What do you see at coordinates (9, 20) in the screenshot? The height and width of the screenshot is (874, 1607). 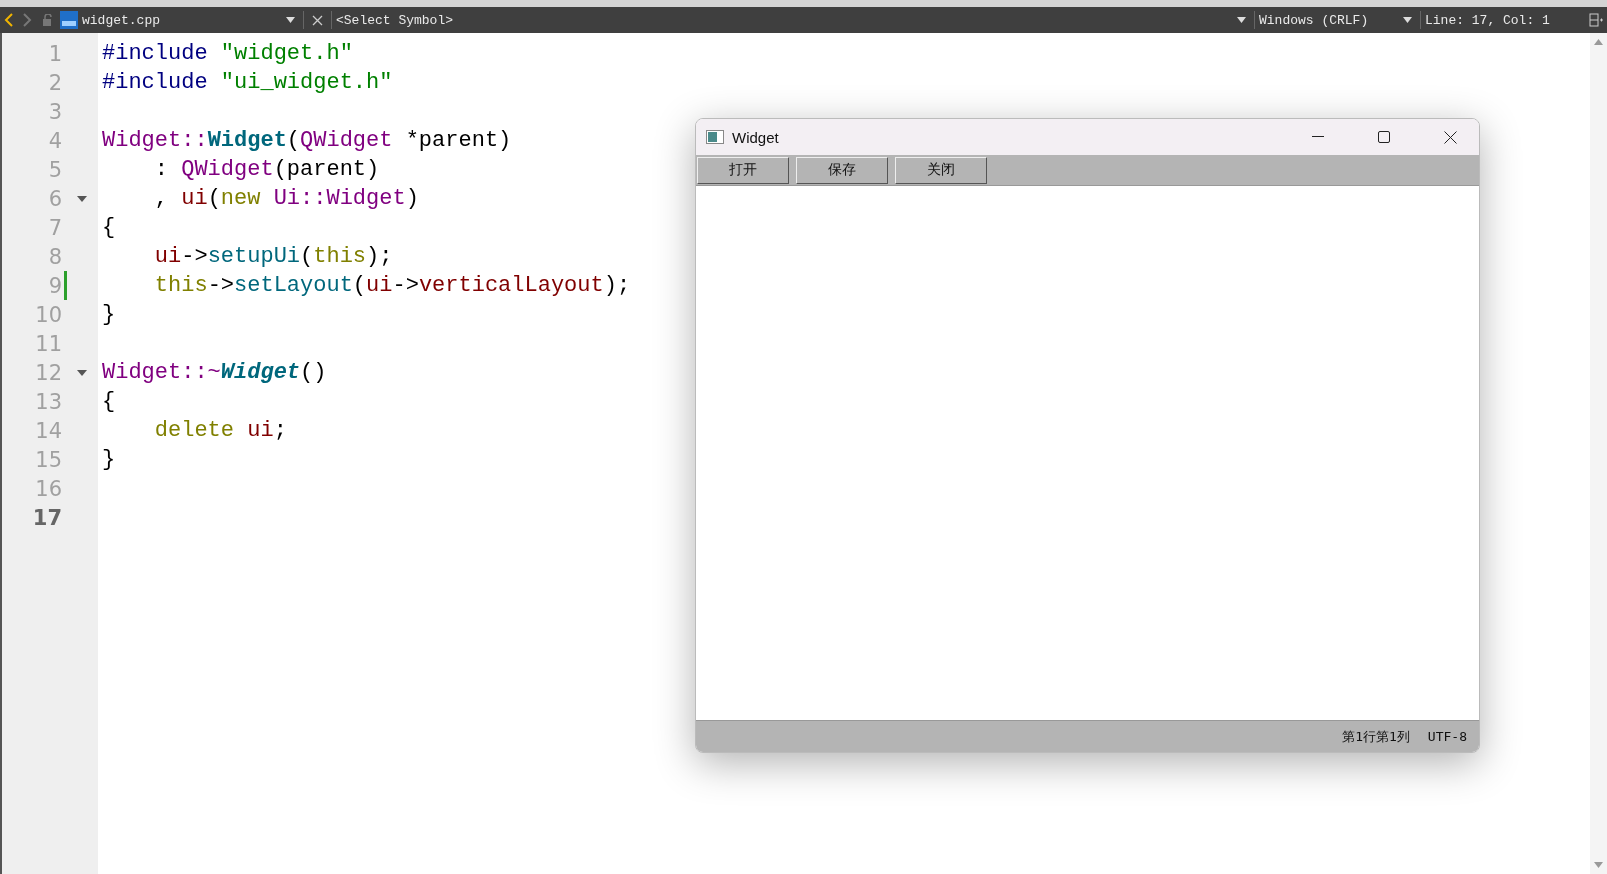 I see `chevron-left-icon` at bounding box center [9, 20].